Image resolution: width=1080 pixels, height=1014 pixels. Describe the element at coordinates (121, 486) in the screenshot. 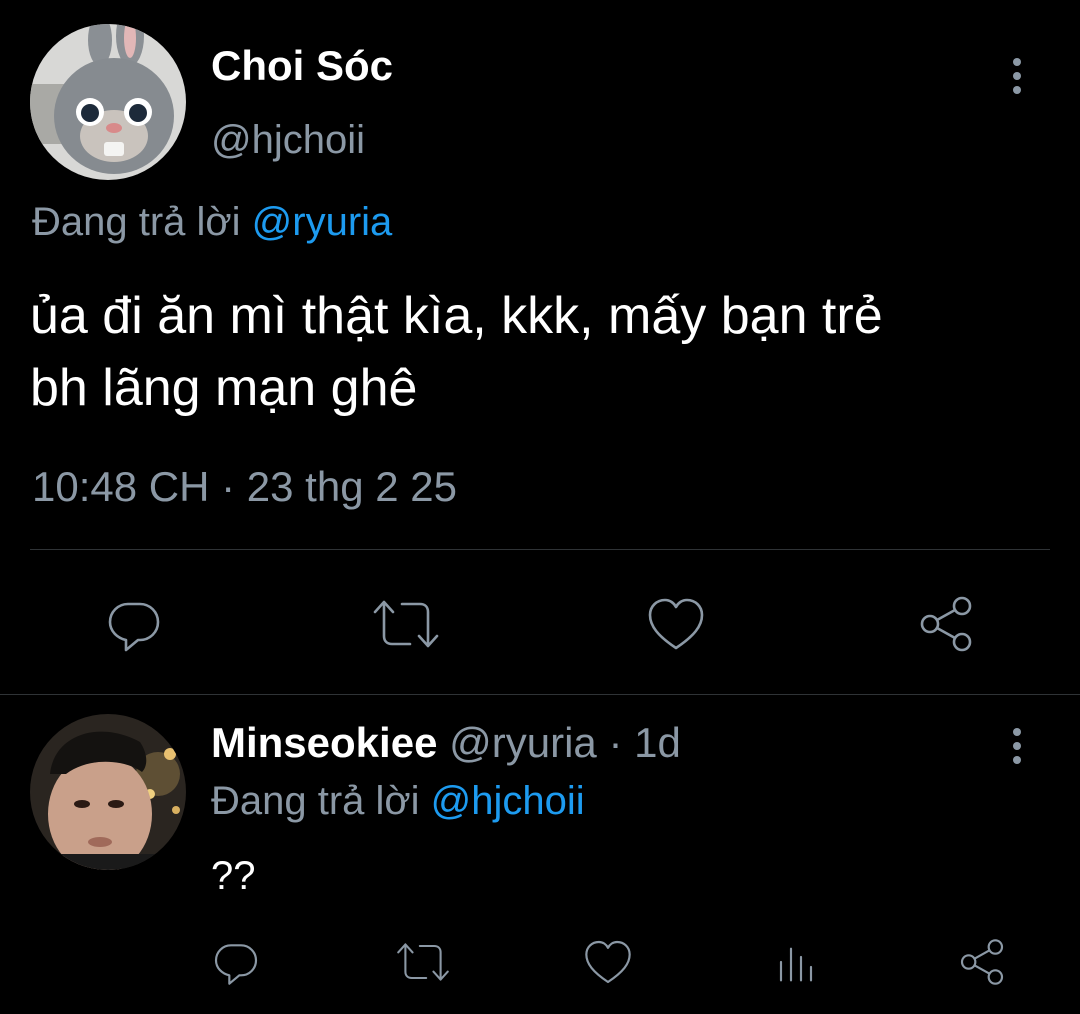

I see `tweet-time: 10:48 CH` at that location.